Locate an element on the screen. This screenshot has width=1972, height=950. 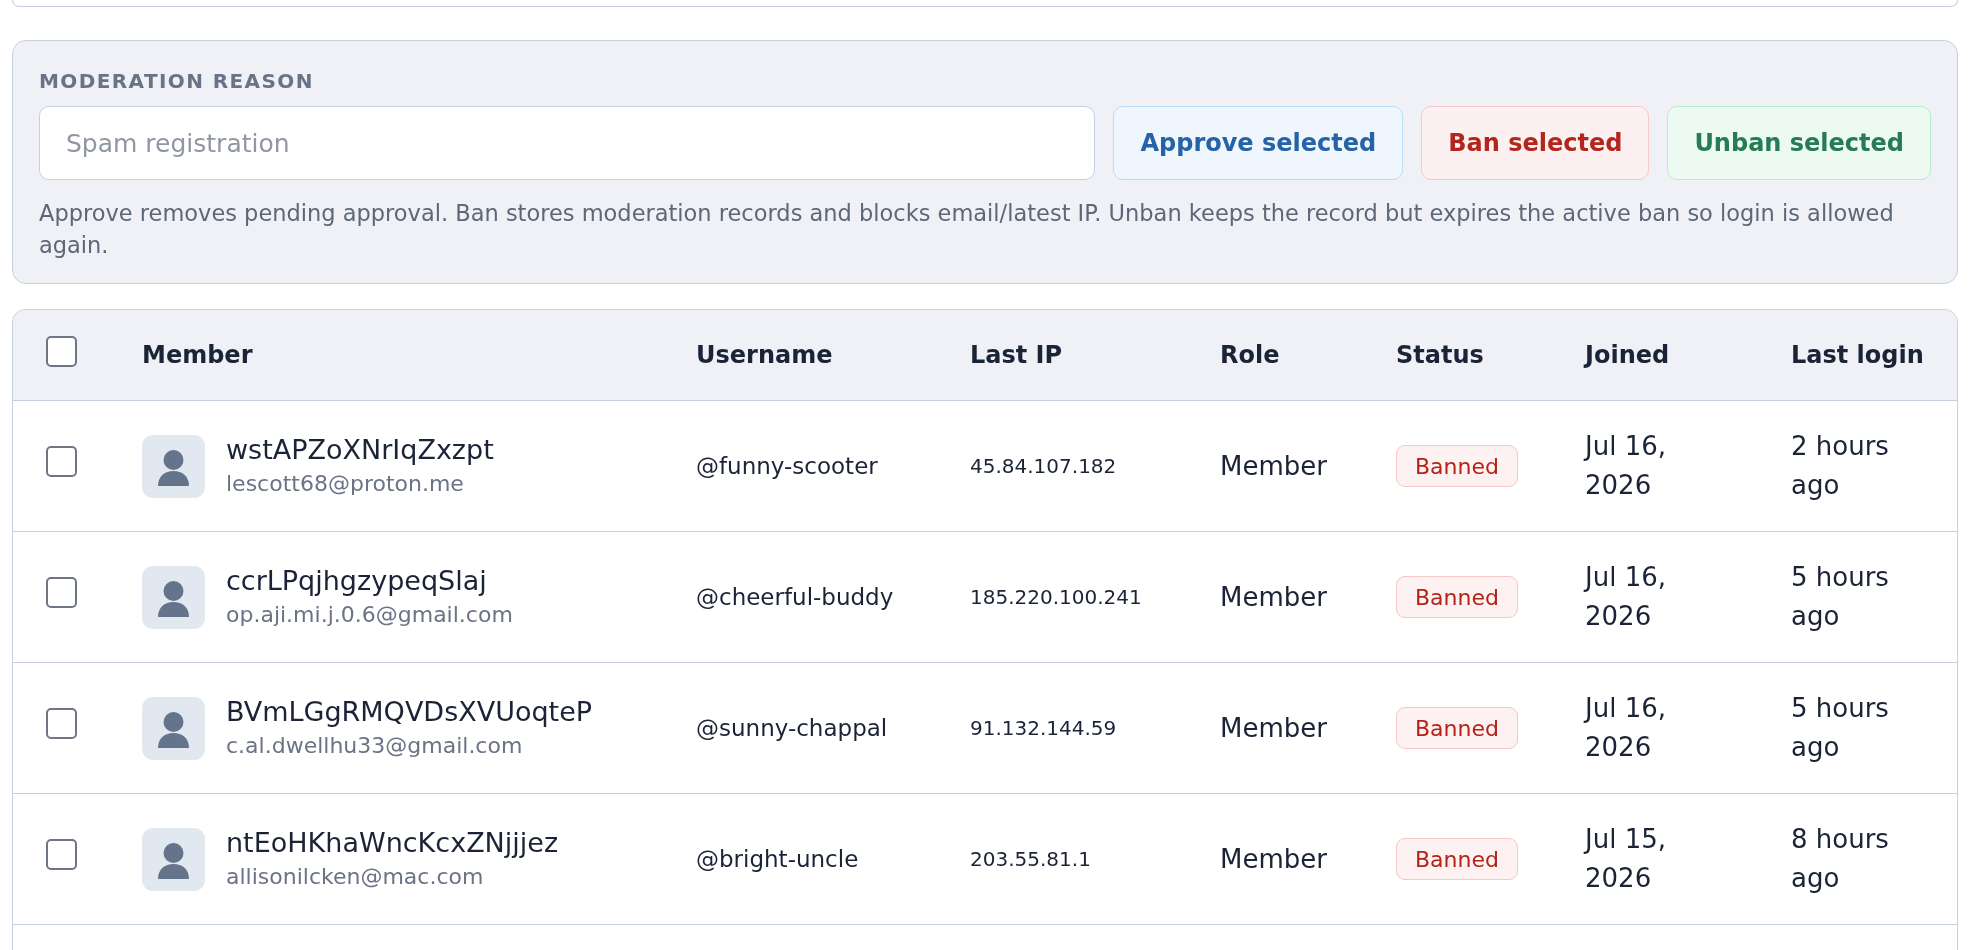
member-email: op.aji.mi.j.0.6@gmail.com is located at coordinates (369, 615).